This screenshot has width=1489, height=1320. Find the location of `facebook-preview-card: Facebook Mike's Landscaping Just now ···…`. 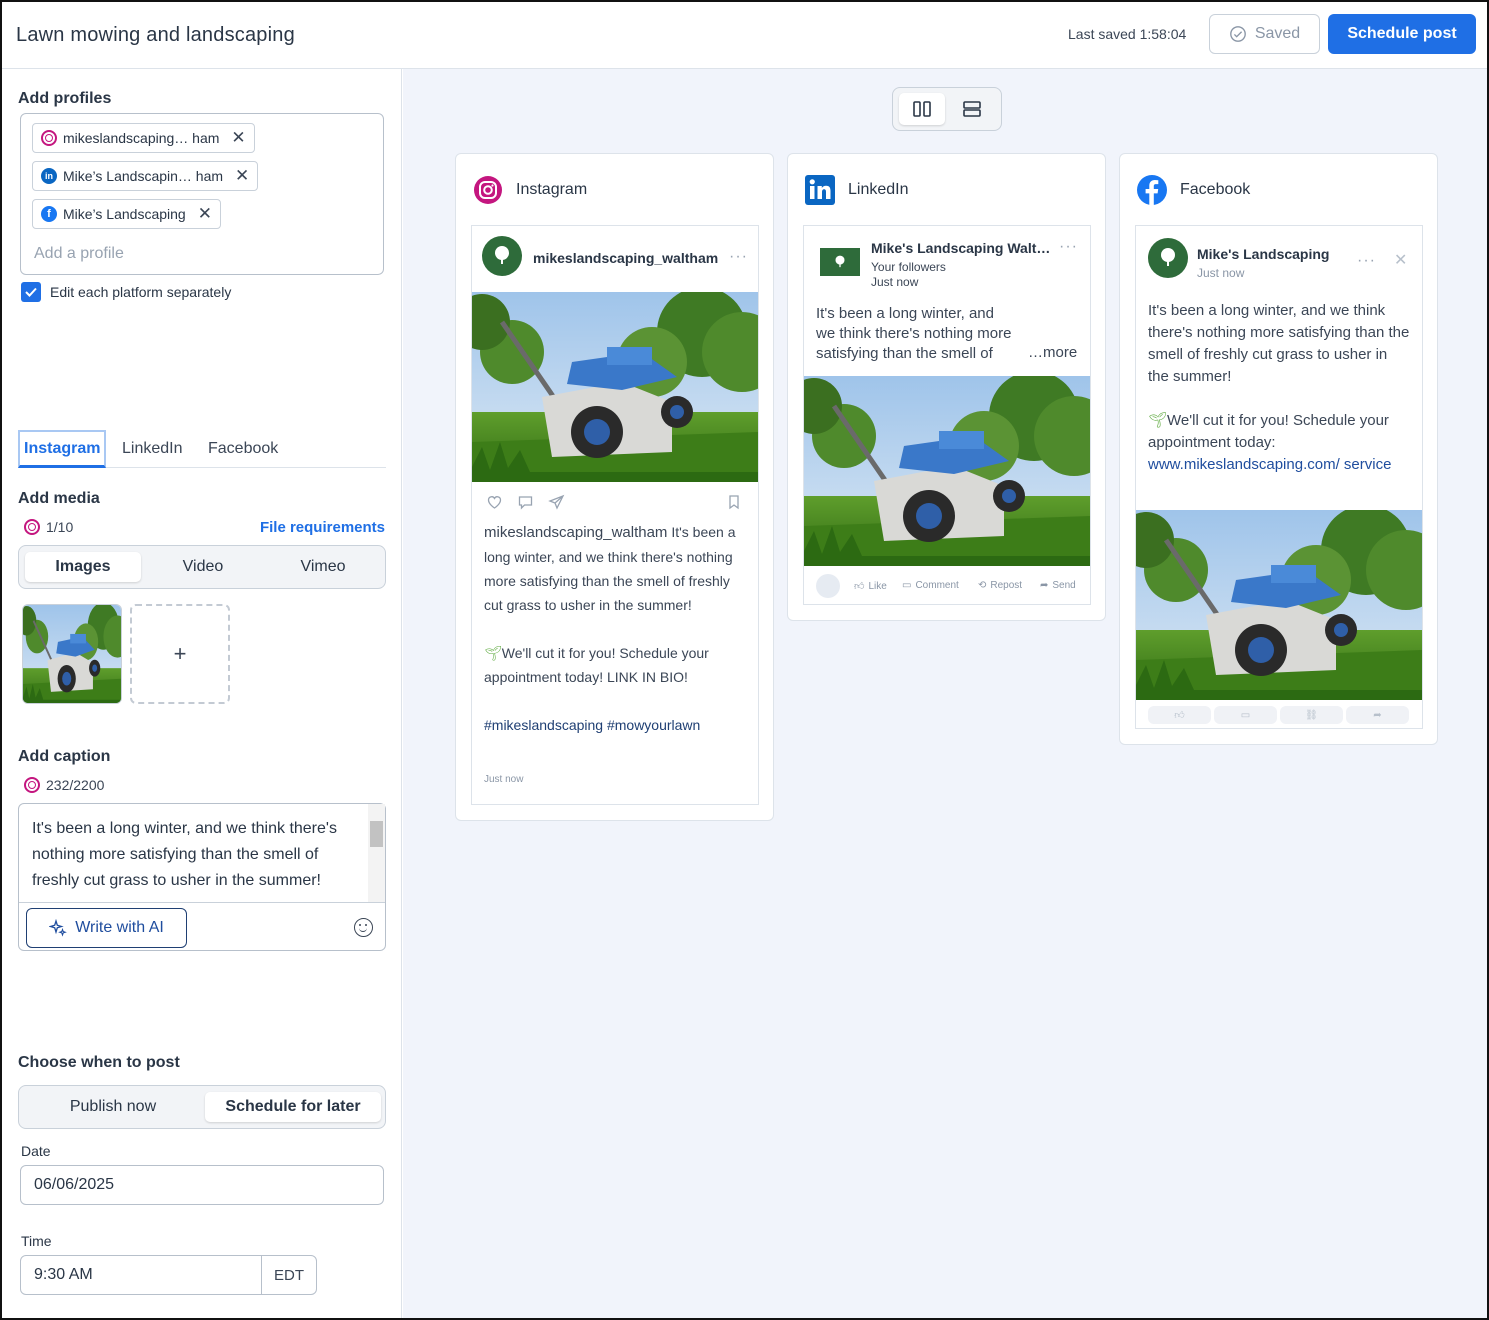

facebook-preview-card: Facebook Mike's Landscaping Just now ···… is located at coordinates (1278, 449).